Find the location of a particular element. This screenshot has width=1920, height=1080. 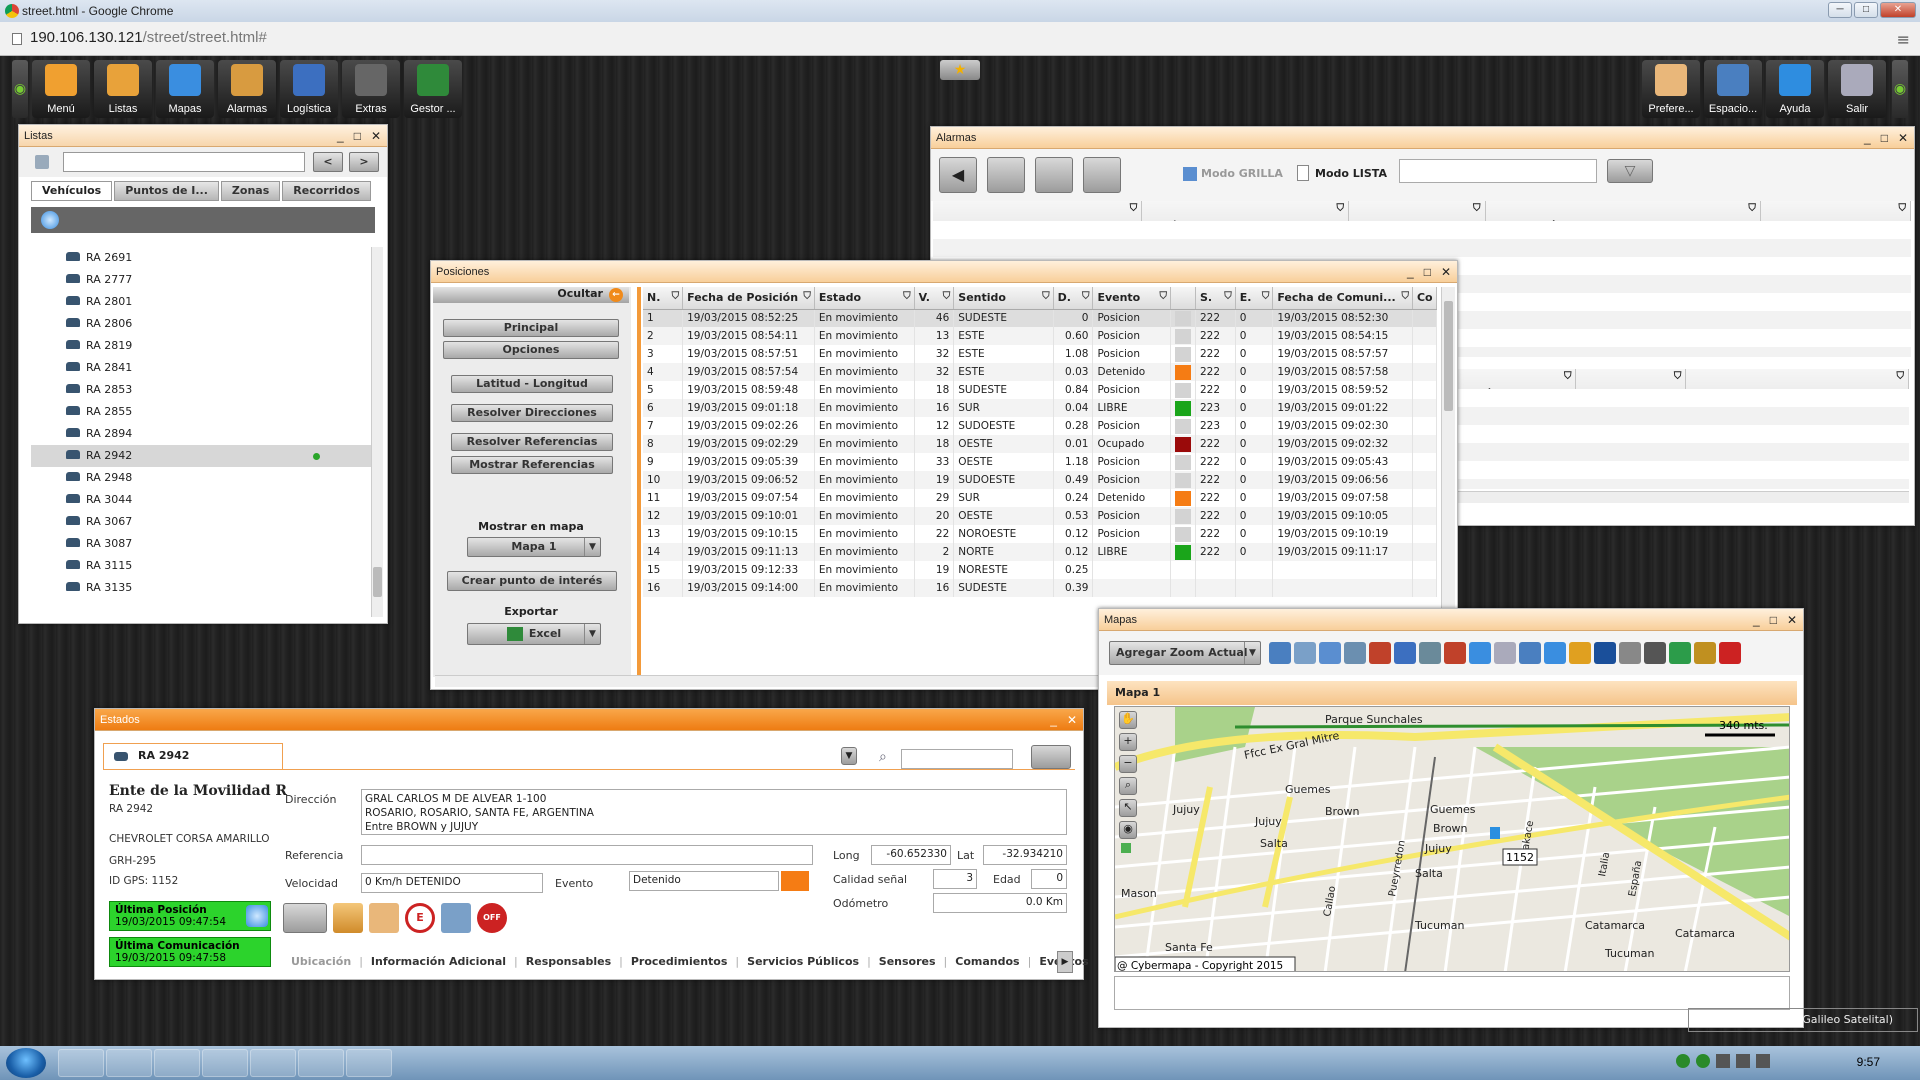

vehicle-marker-icon is located at coordinates (1495, 833).